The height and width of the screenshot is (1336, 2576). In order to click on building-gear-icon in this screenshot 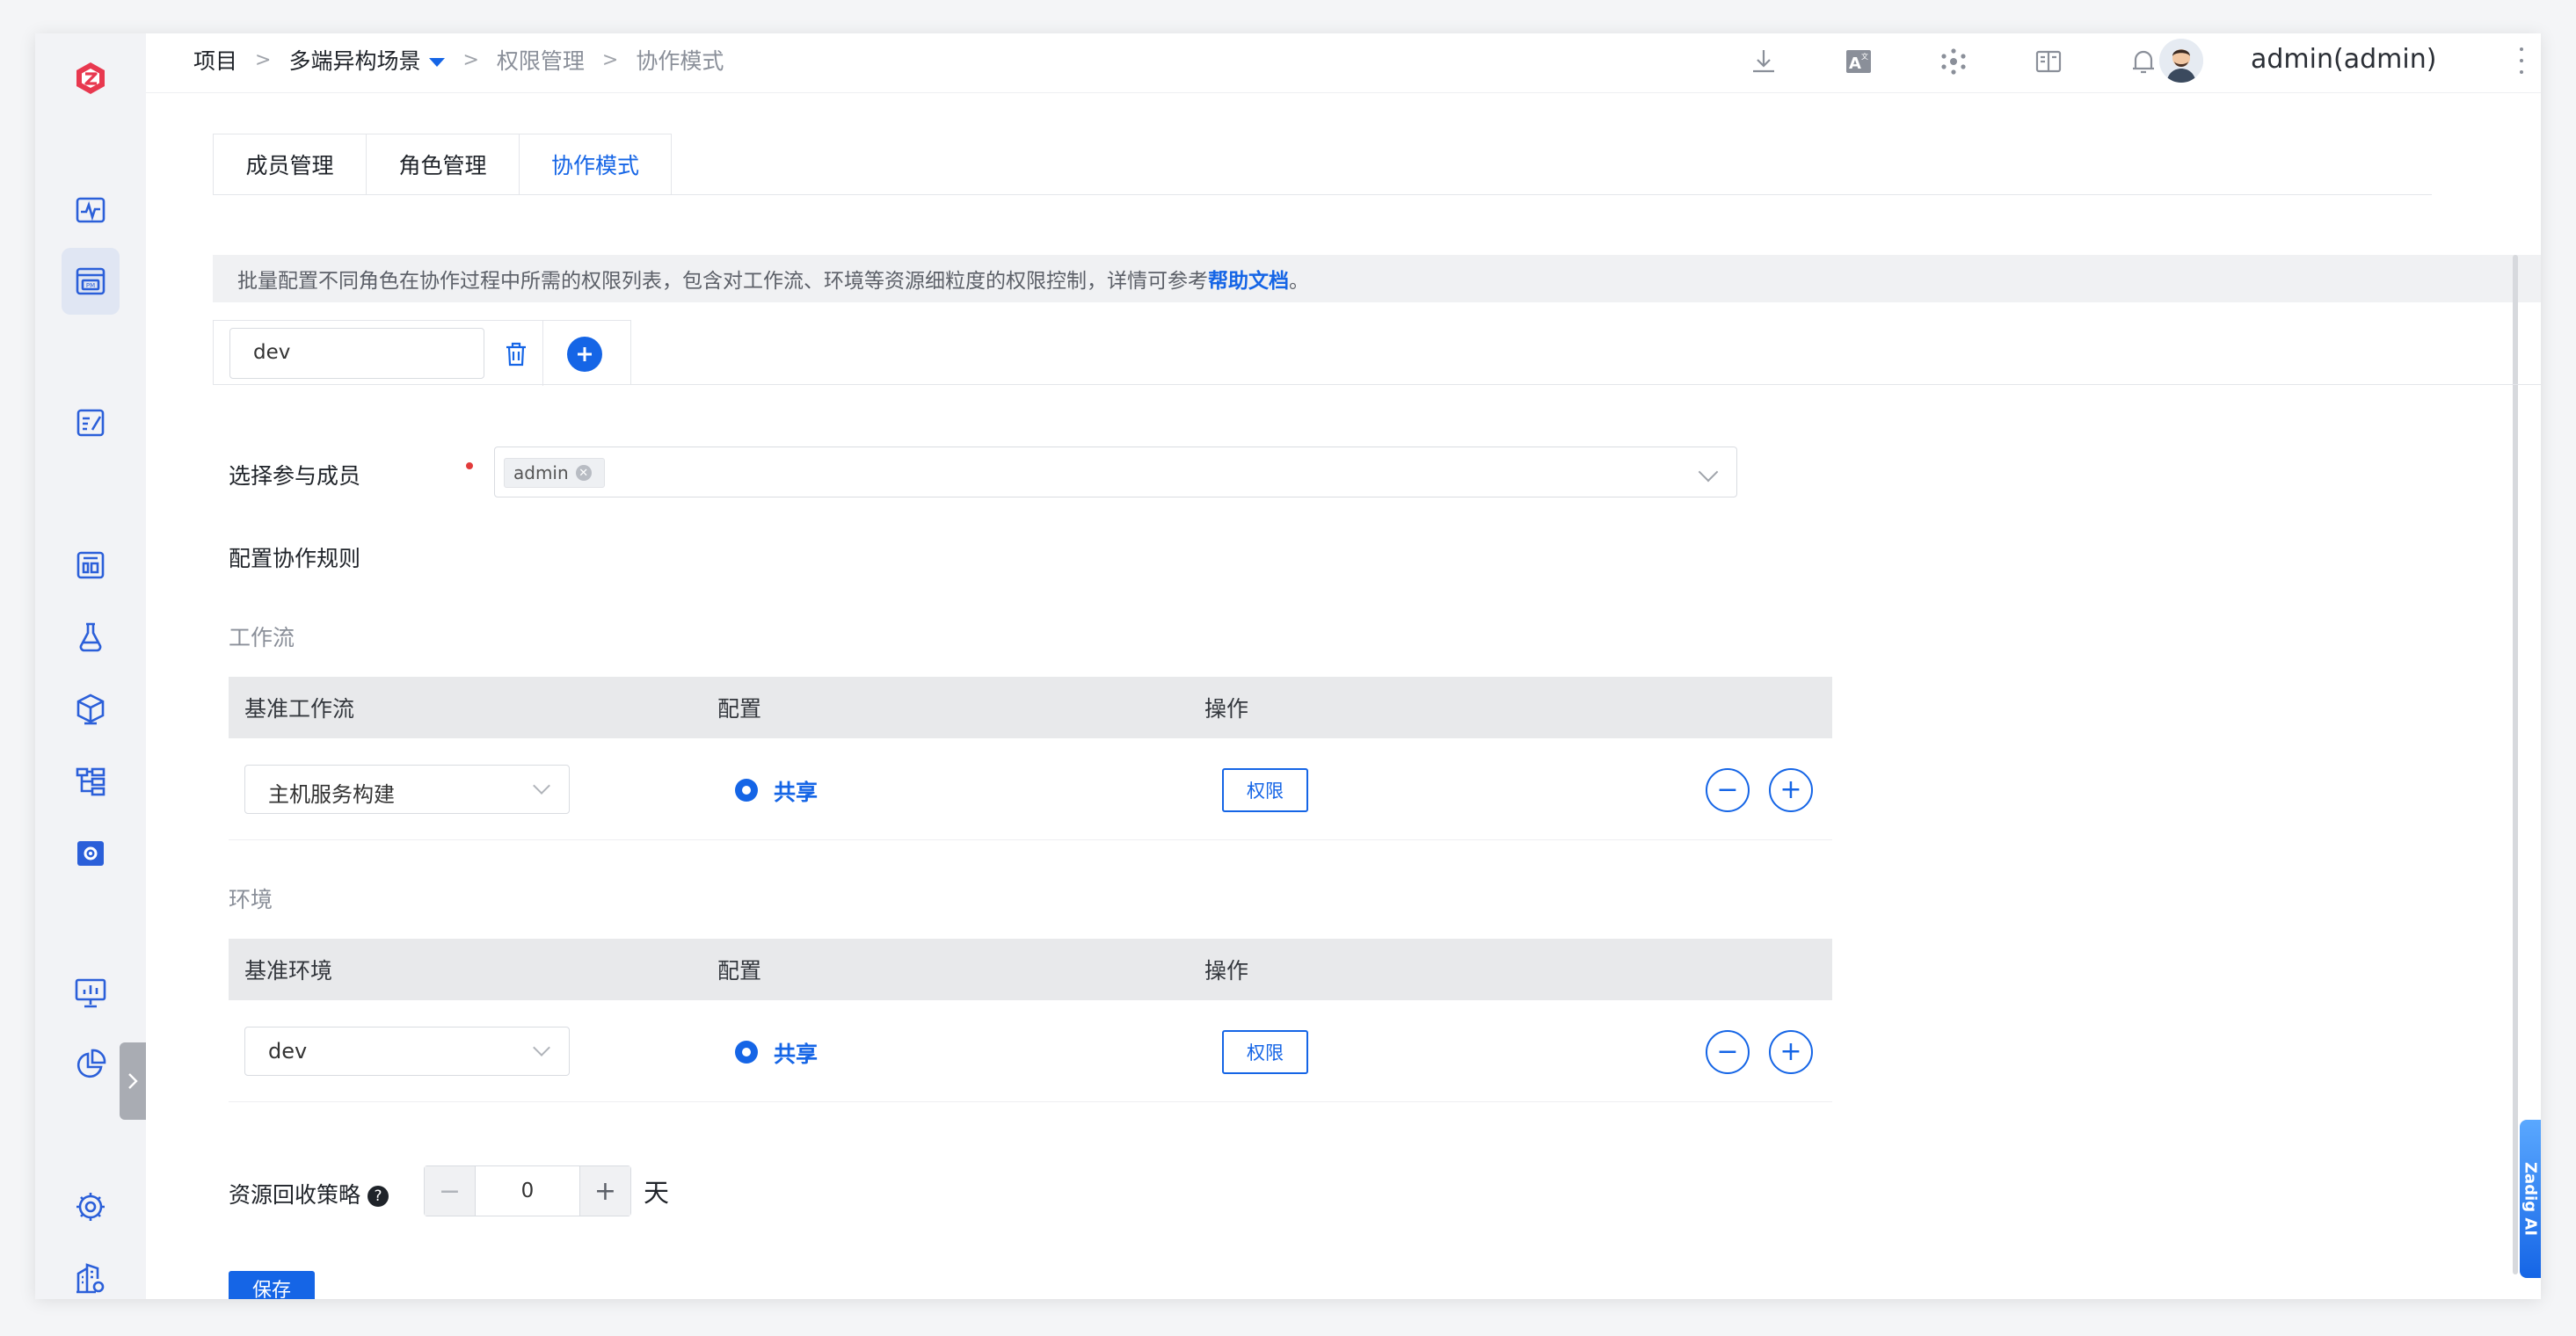, I will do `click(91, 1274)`.